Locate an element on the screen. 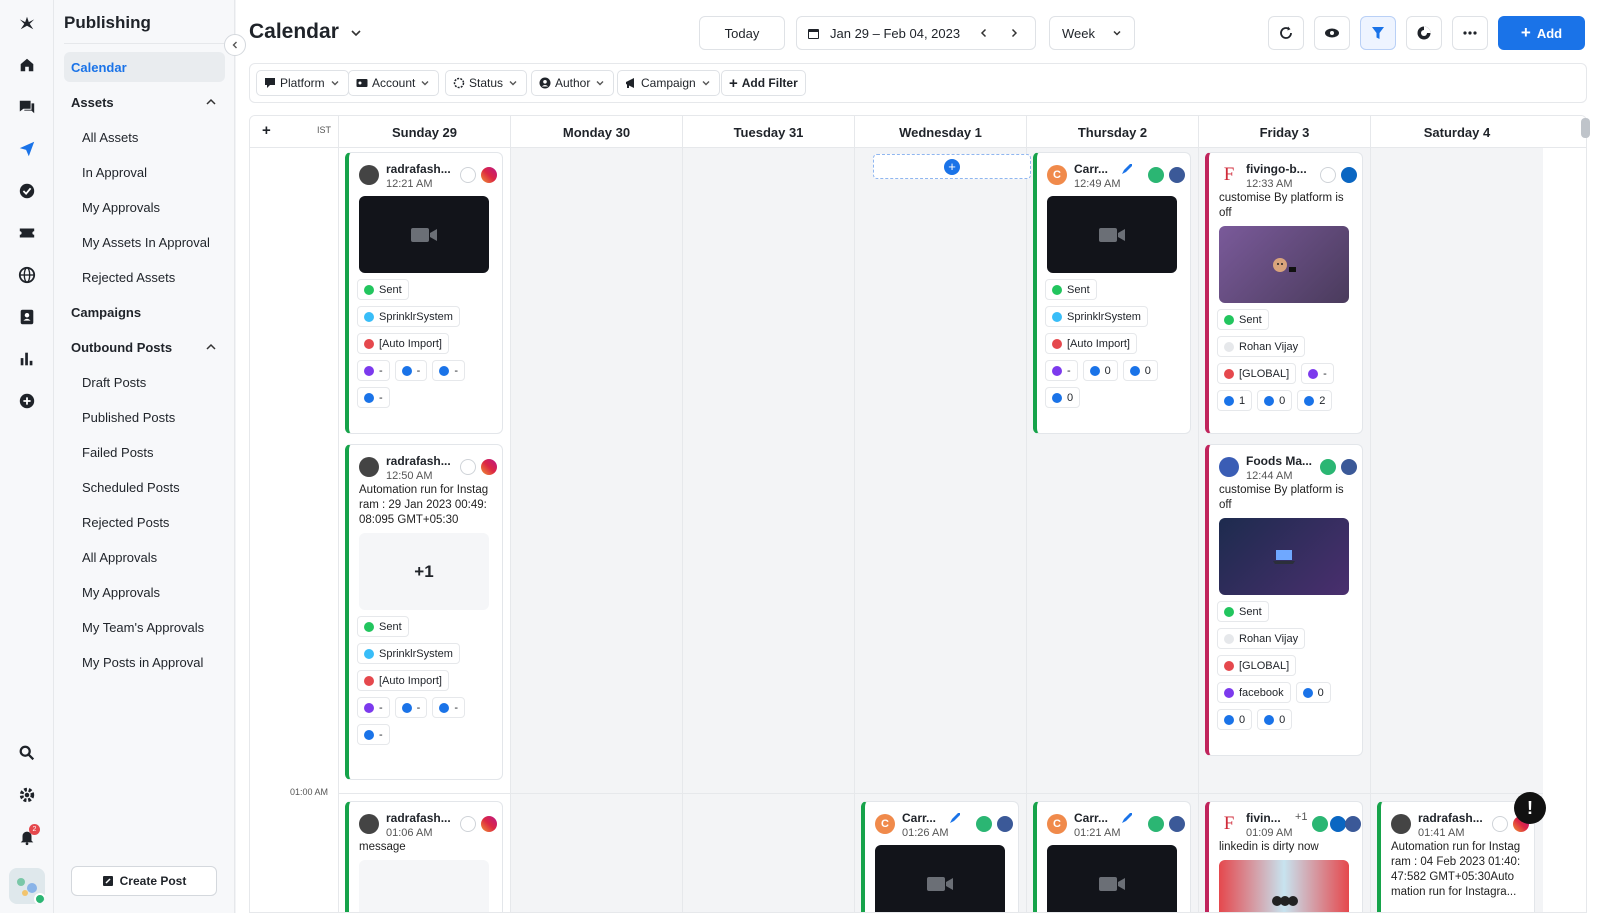  more-options-button is located at coordinates (1470, 33).